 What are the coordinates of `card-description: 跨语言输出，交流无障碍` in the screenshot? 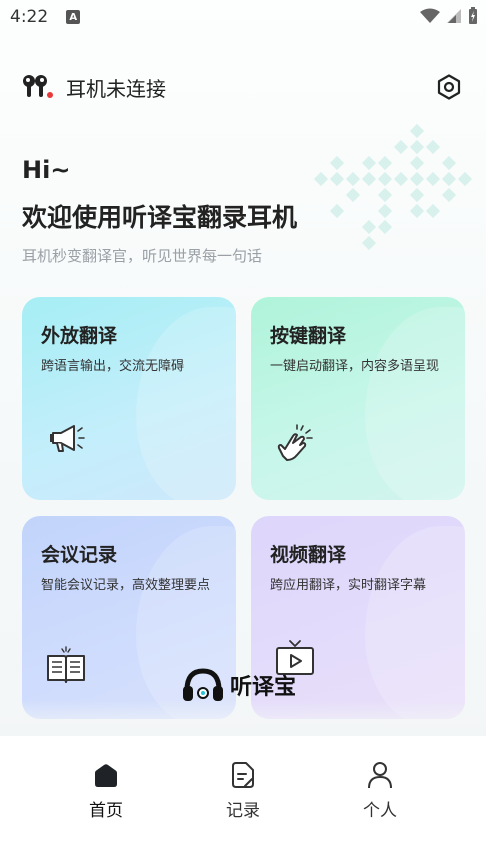 It's located at (113, 366).